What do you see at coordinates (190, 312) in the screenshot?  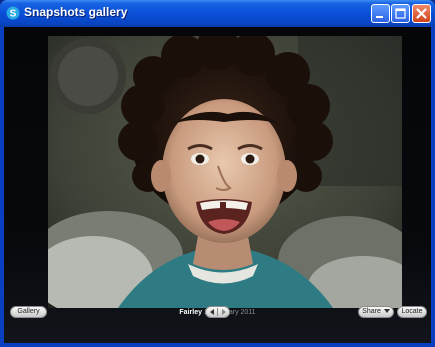 I see `caption-contact-name: Fairley` at bounding box center [190, 312].